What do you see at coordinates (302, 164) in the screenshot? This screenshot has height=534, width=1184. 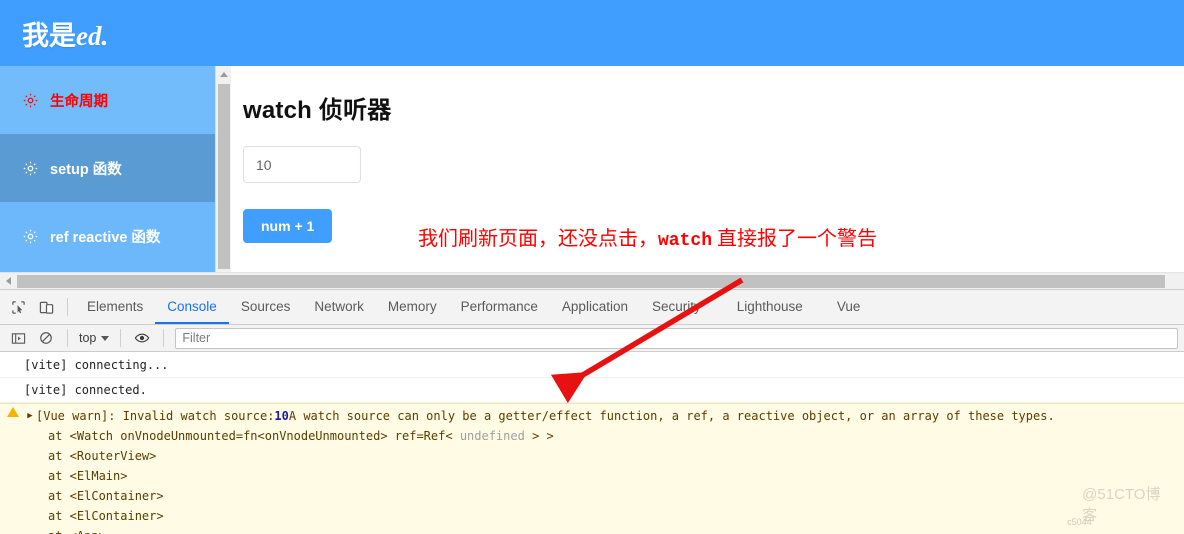 I see `number-input` at bounding box center [302, 164].